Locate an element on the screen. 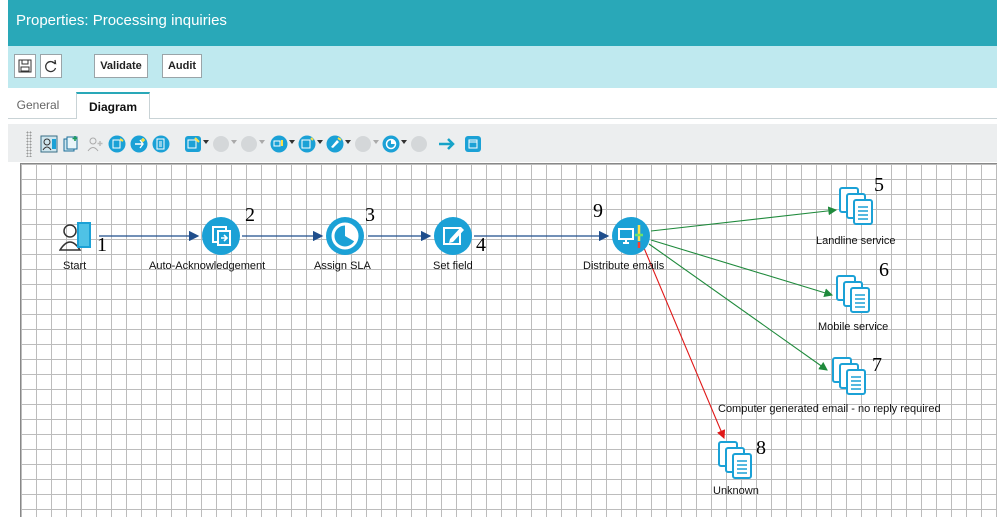 The width and height of the screenshot is (997, 517). add-branch-icon is located at coordinates (139, 144).